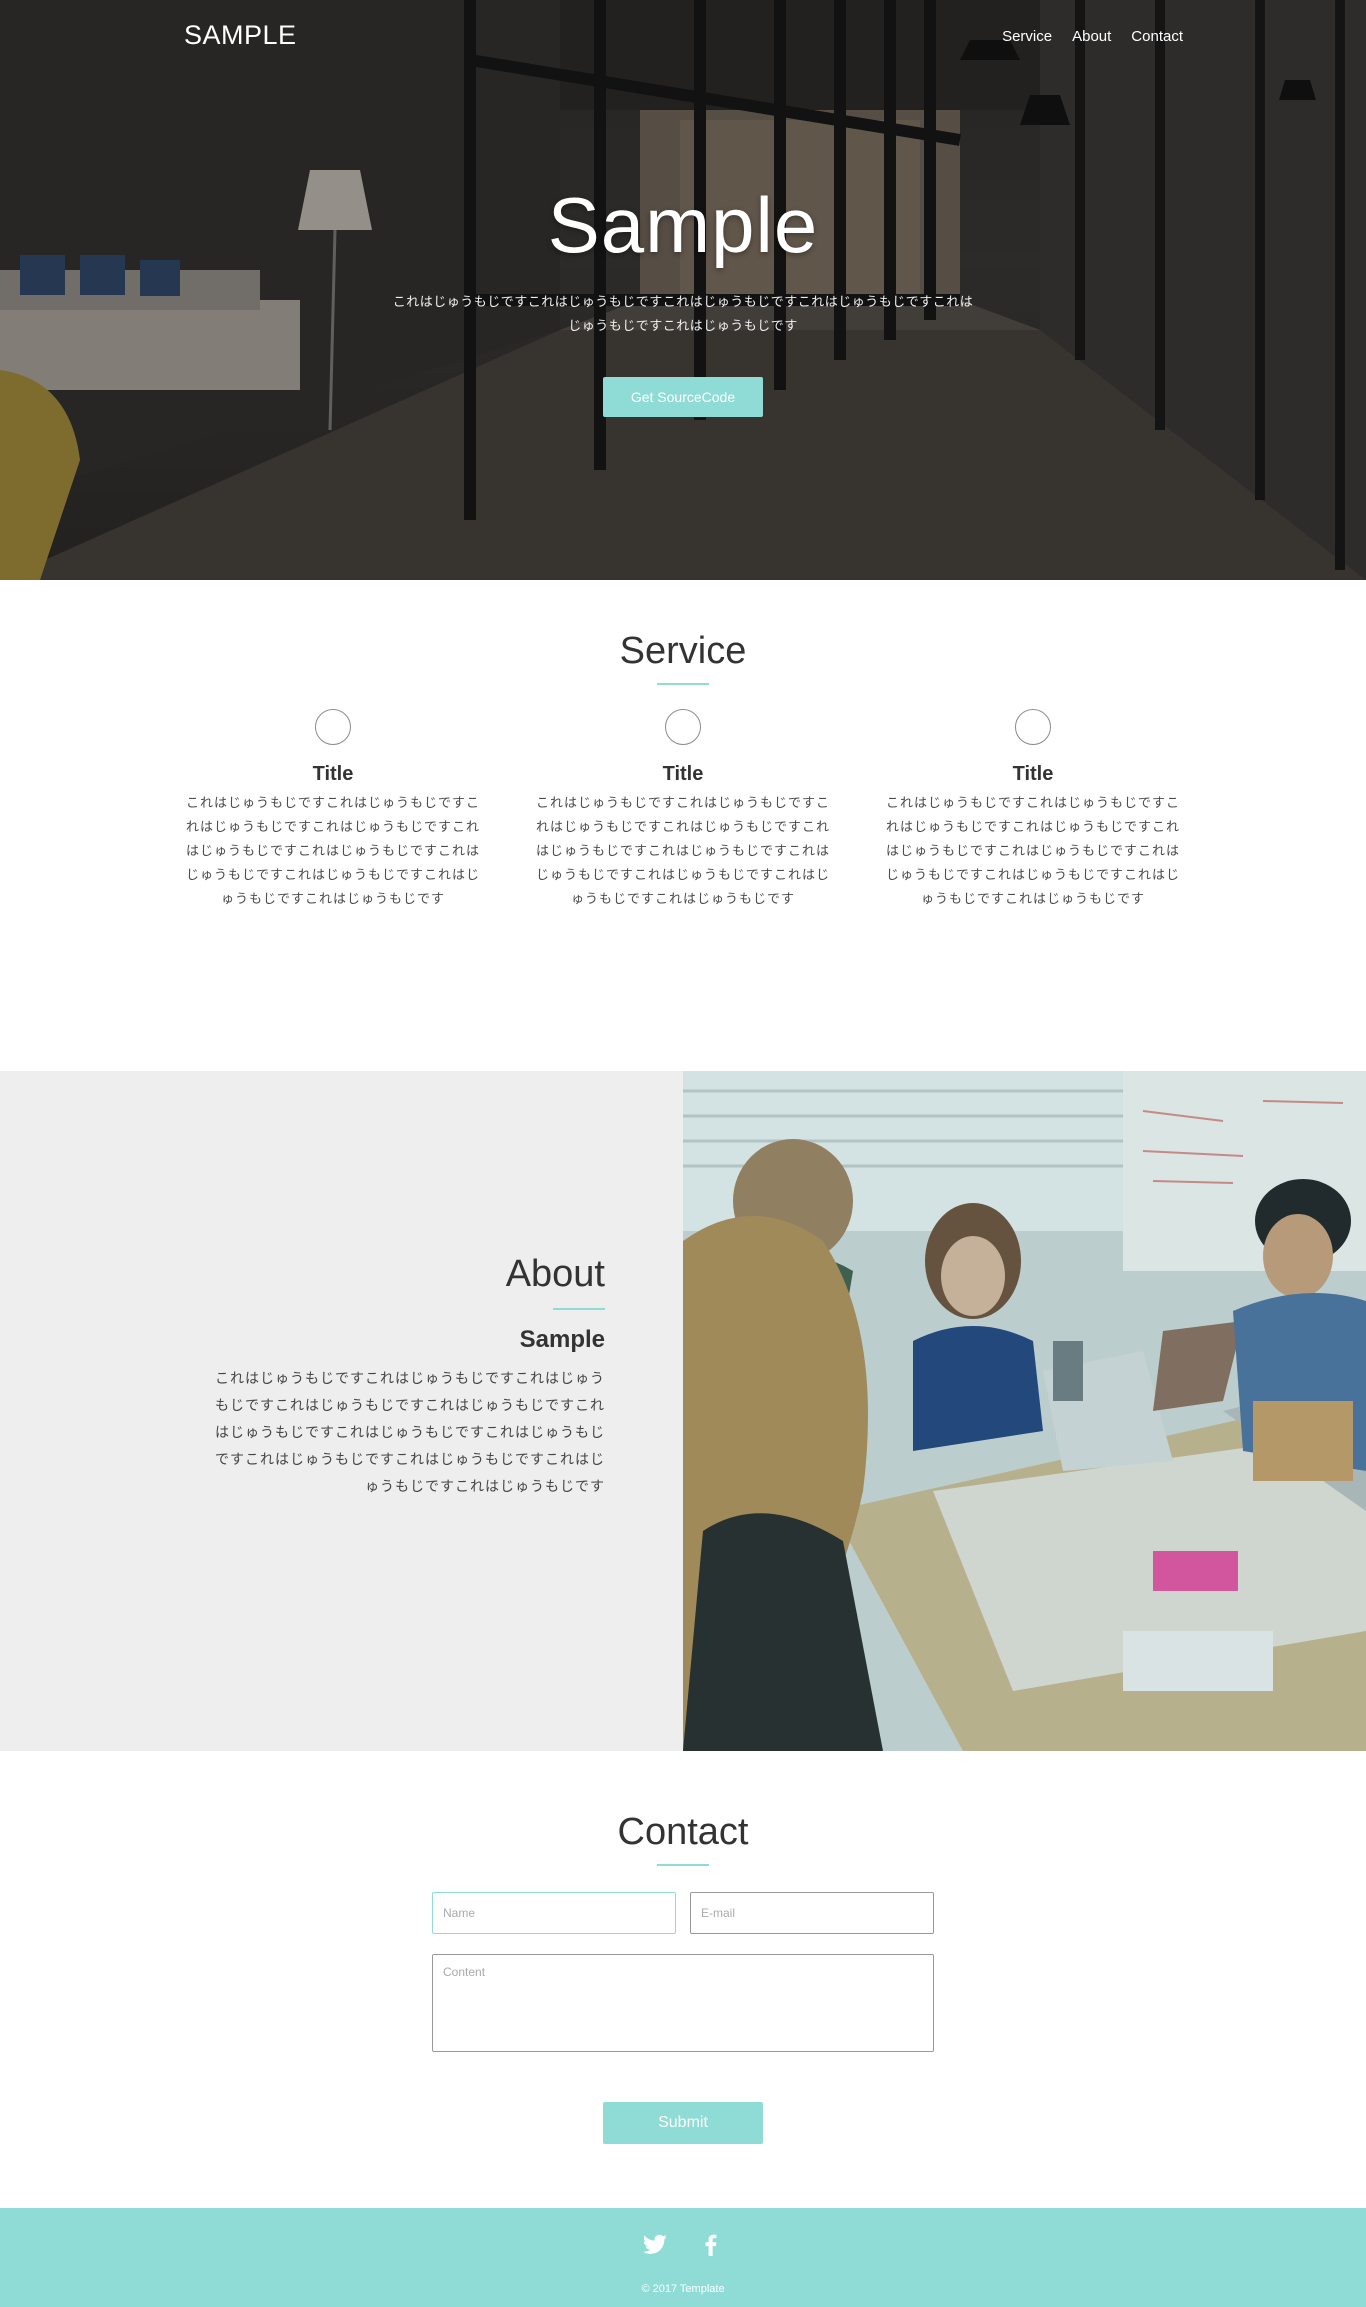 Image resolution: width=1366 pixels, height=2307 pixels. I want to click on nav-link-service: Service, so click(1027, 36).